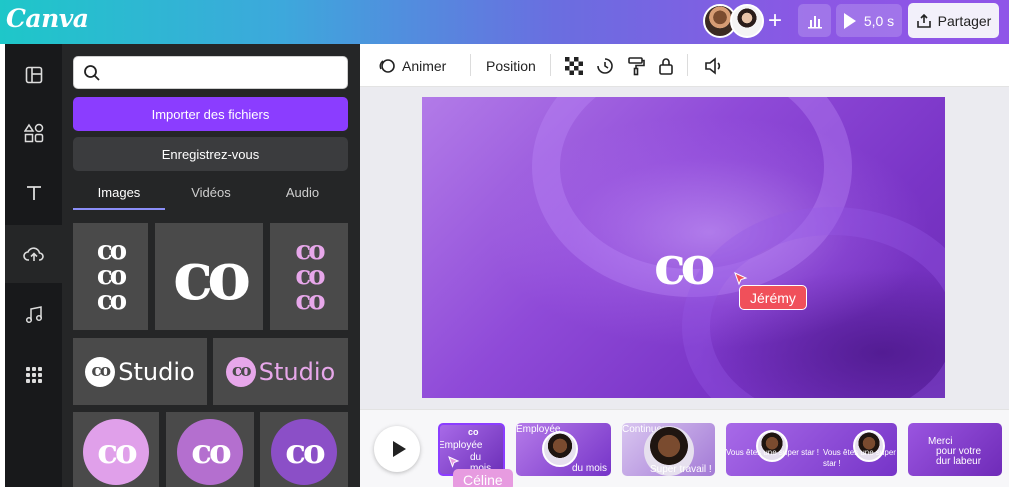 This screenshot has height=487, width=1024. What do you see at coordinates (483, 478) in the screenshot?
I see `collaborator-tag-celine: Céline` at bounding box center [483, 478].